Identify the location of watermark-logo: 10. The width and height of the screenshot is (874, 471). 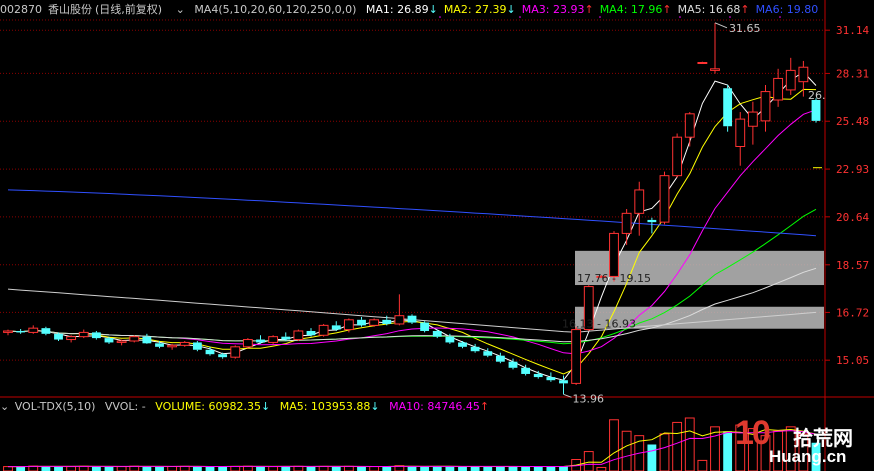
(753, 433).